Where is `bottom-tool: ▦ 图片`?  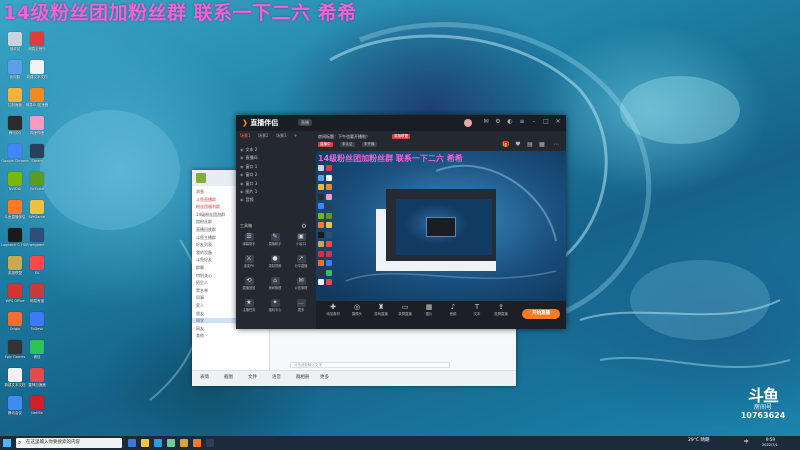
bottom-tool: ▦ 图片 is located at coordinates (429, 309).